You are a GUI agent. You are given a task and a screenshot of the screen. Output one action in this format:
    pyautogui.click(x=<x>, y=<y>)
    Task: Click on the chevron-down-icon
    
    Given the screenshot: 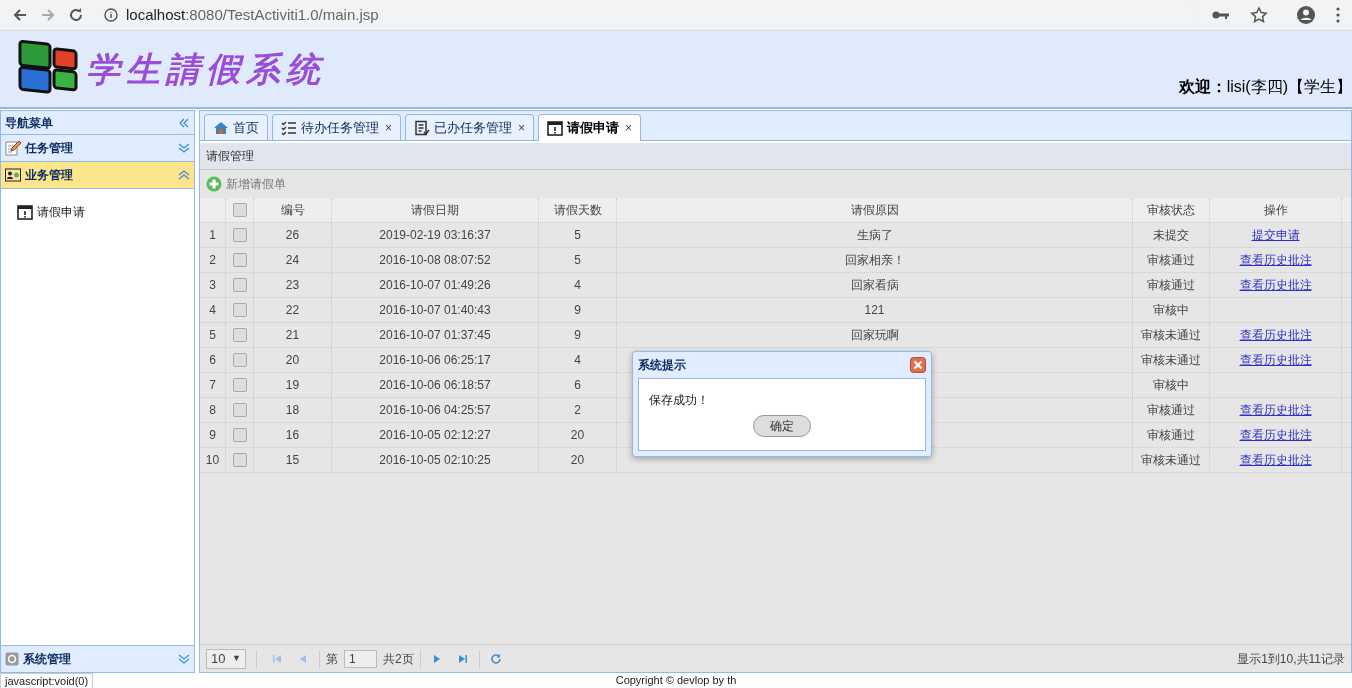 What is the action you would take?
    pyautogui.click(x=184, y=148)
    